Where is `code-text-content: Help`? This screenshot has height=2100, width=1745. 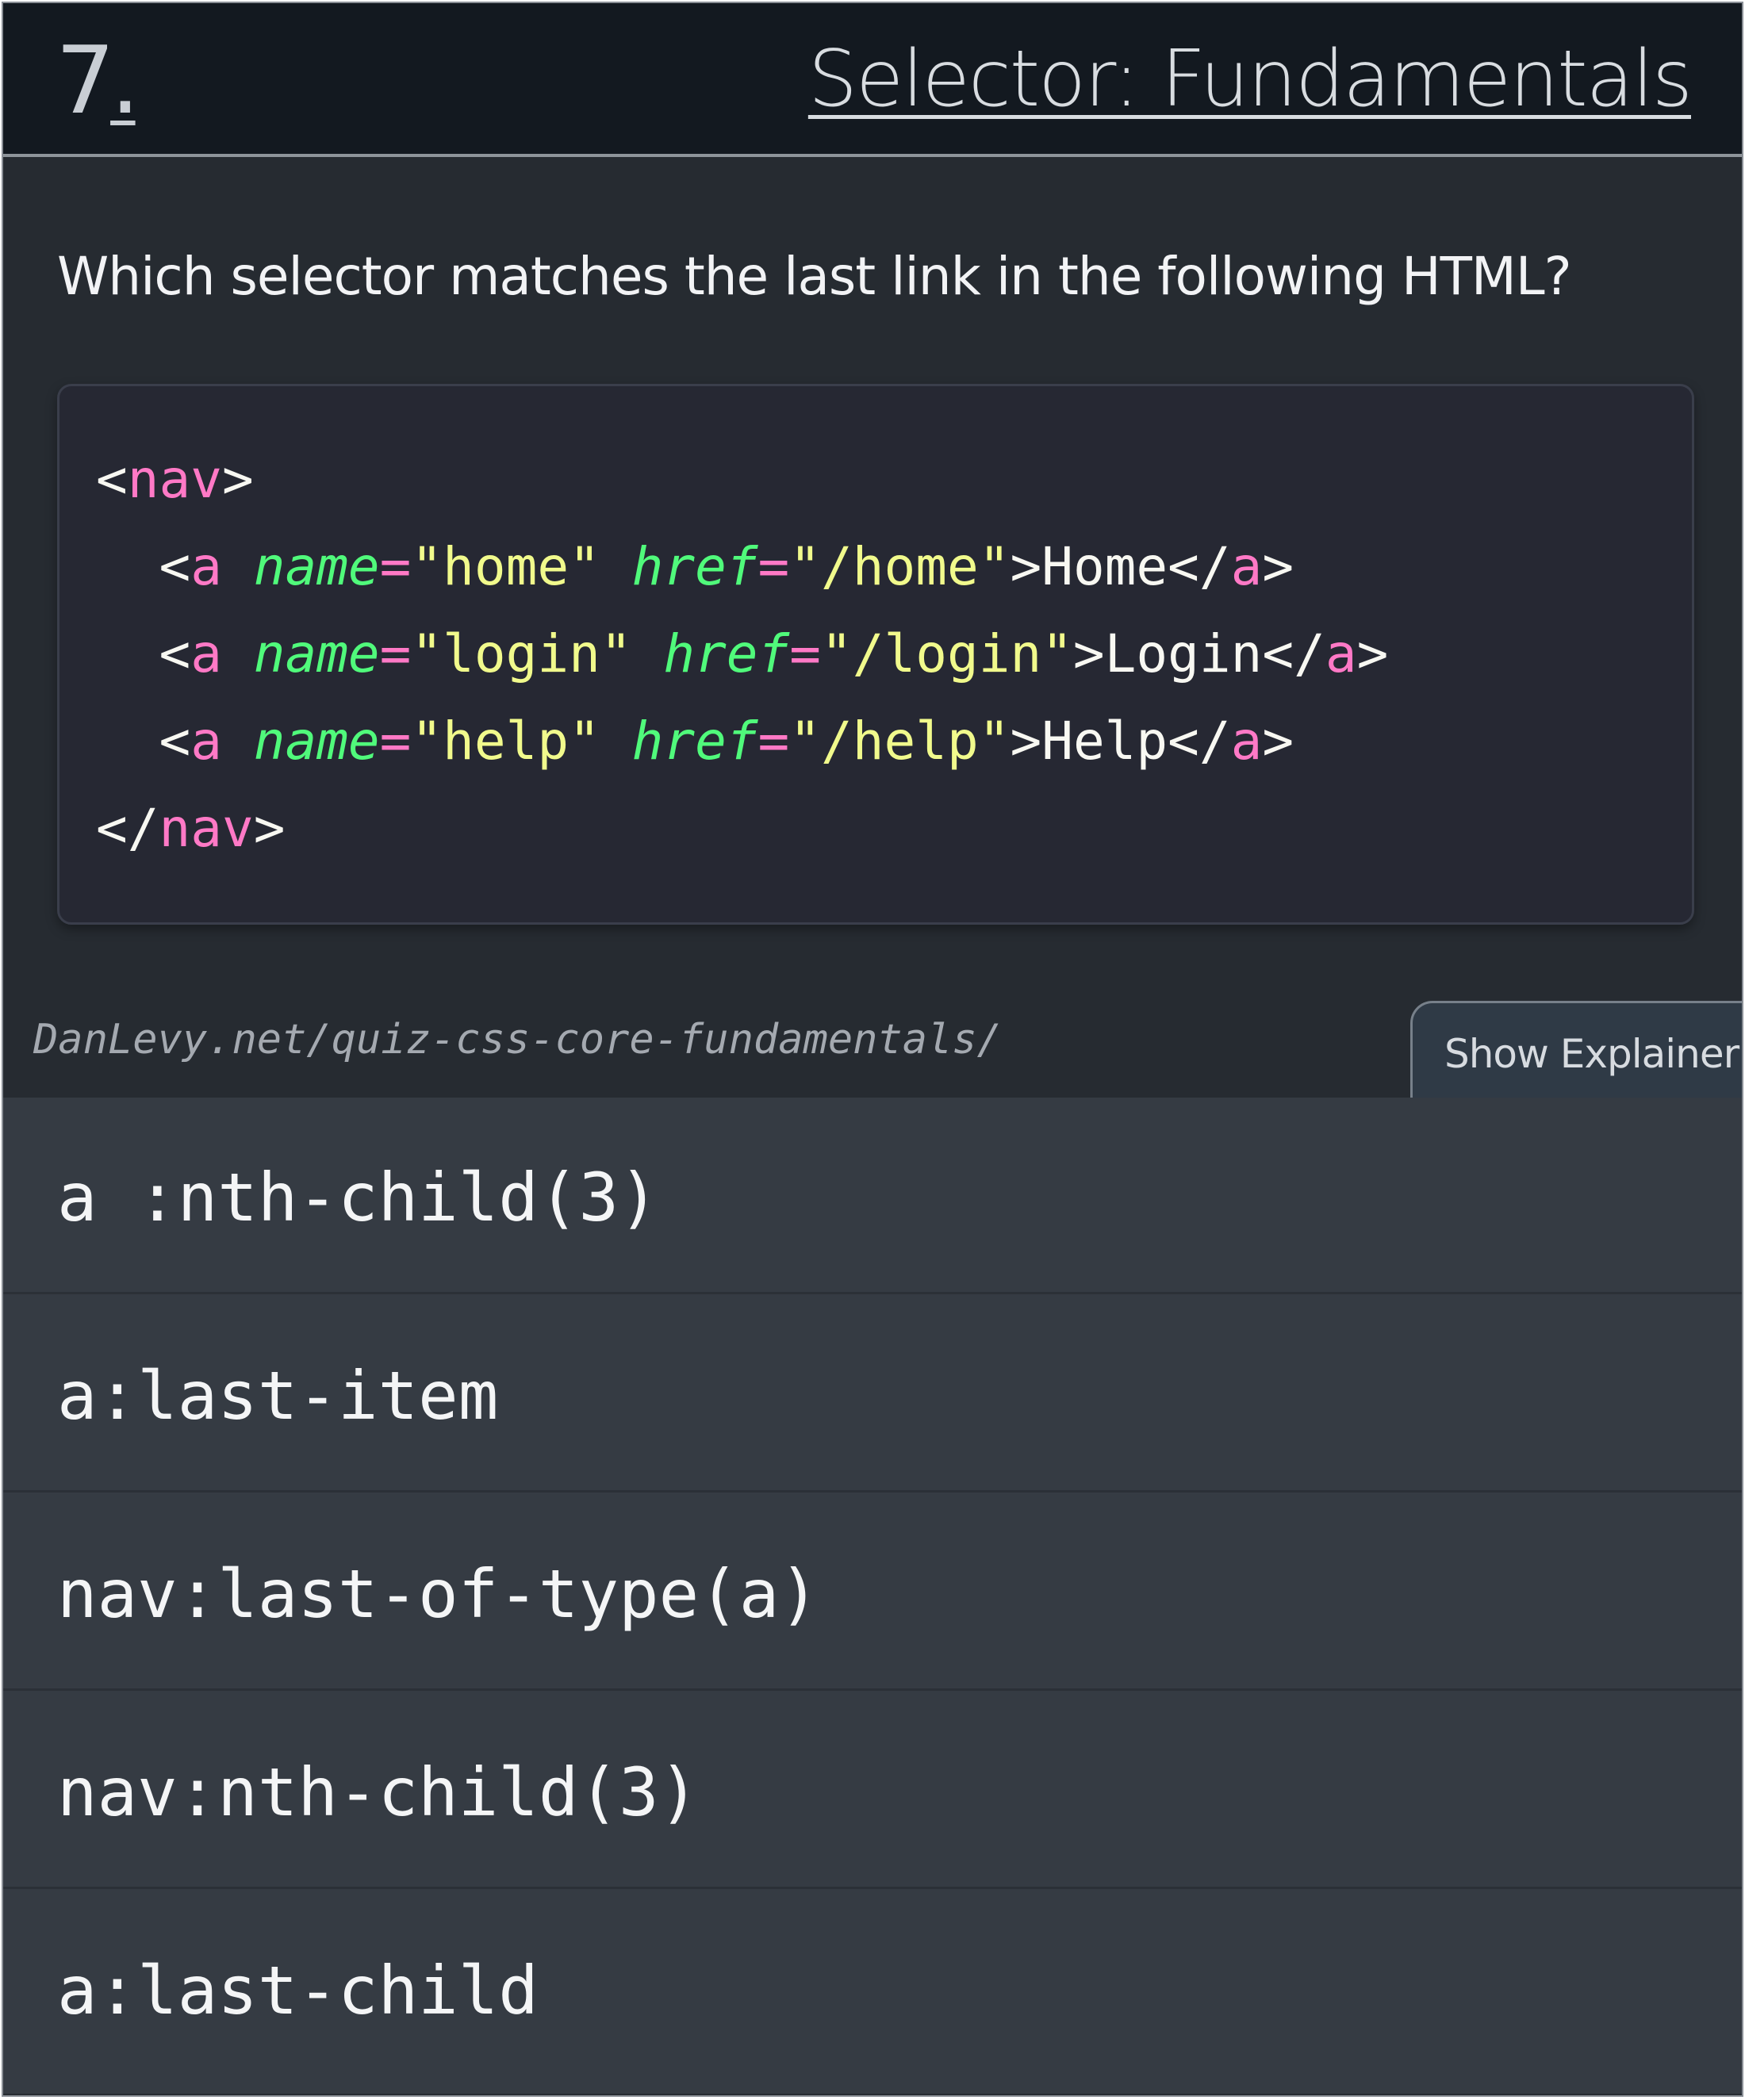
code-text-content: Help is located at coordinates (1104, 742).